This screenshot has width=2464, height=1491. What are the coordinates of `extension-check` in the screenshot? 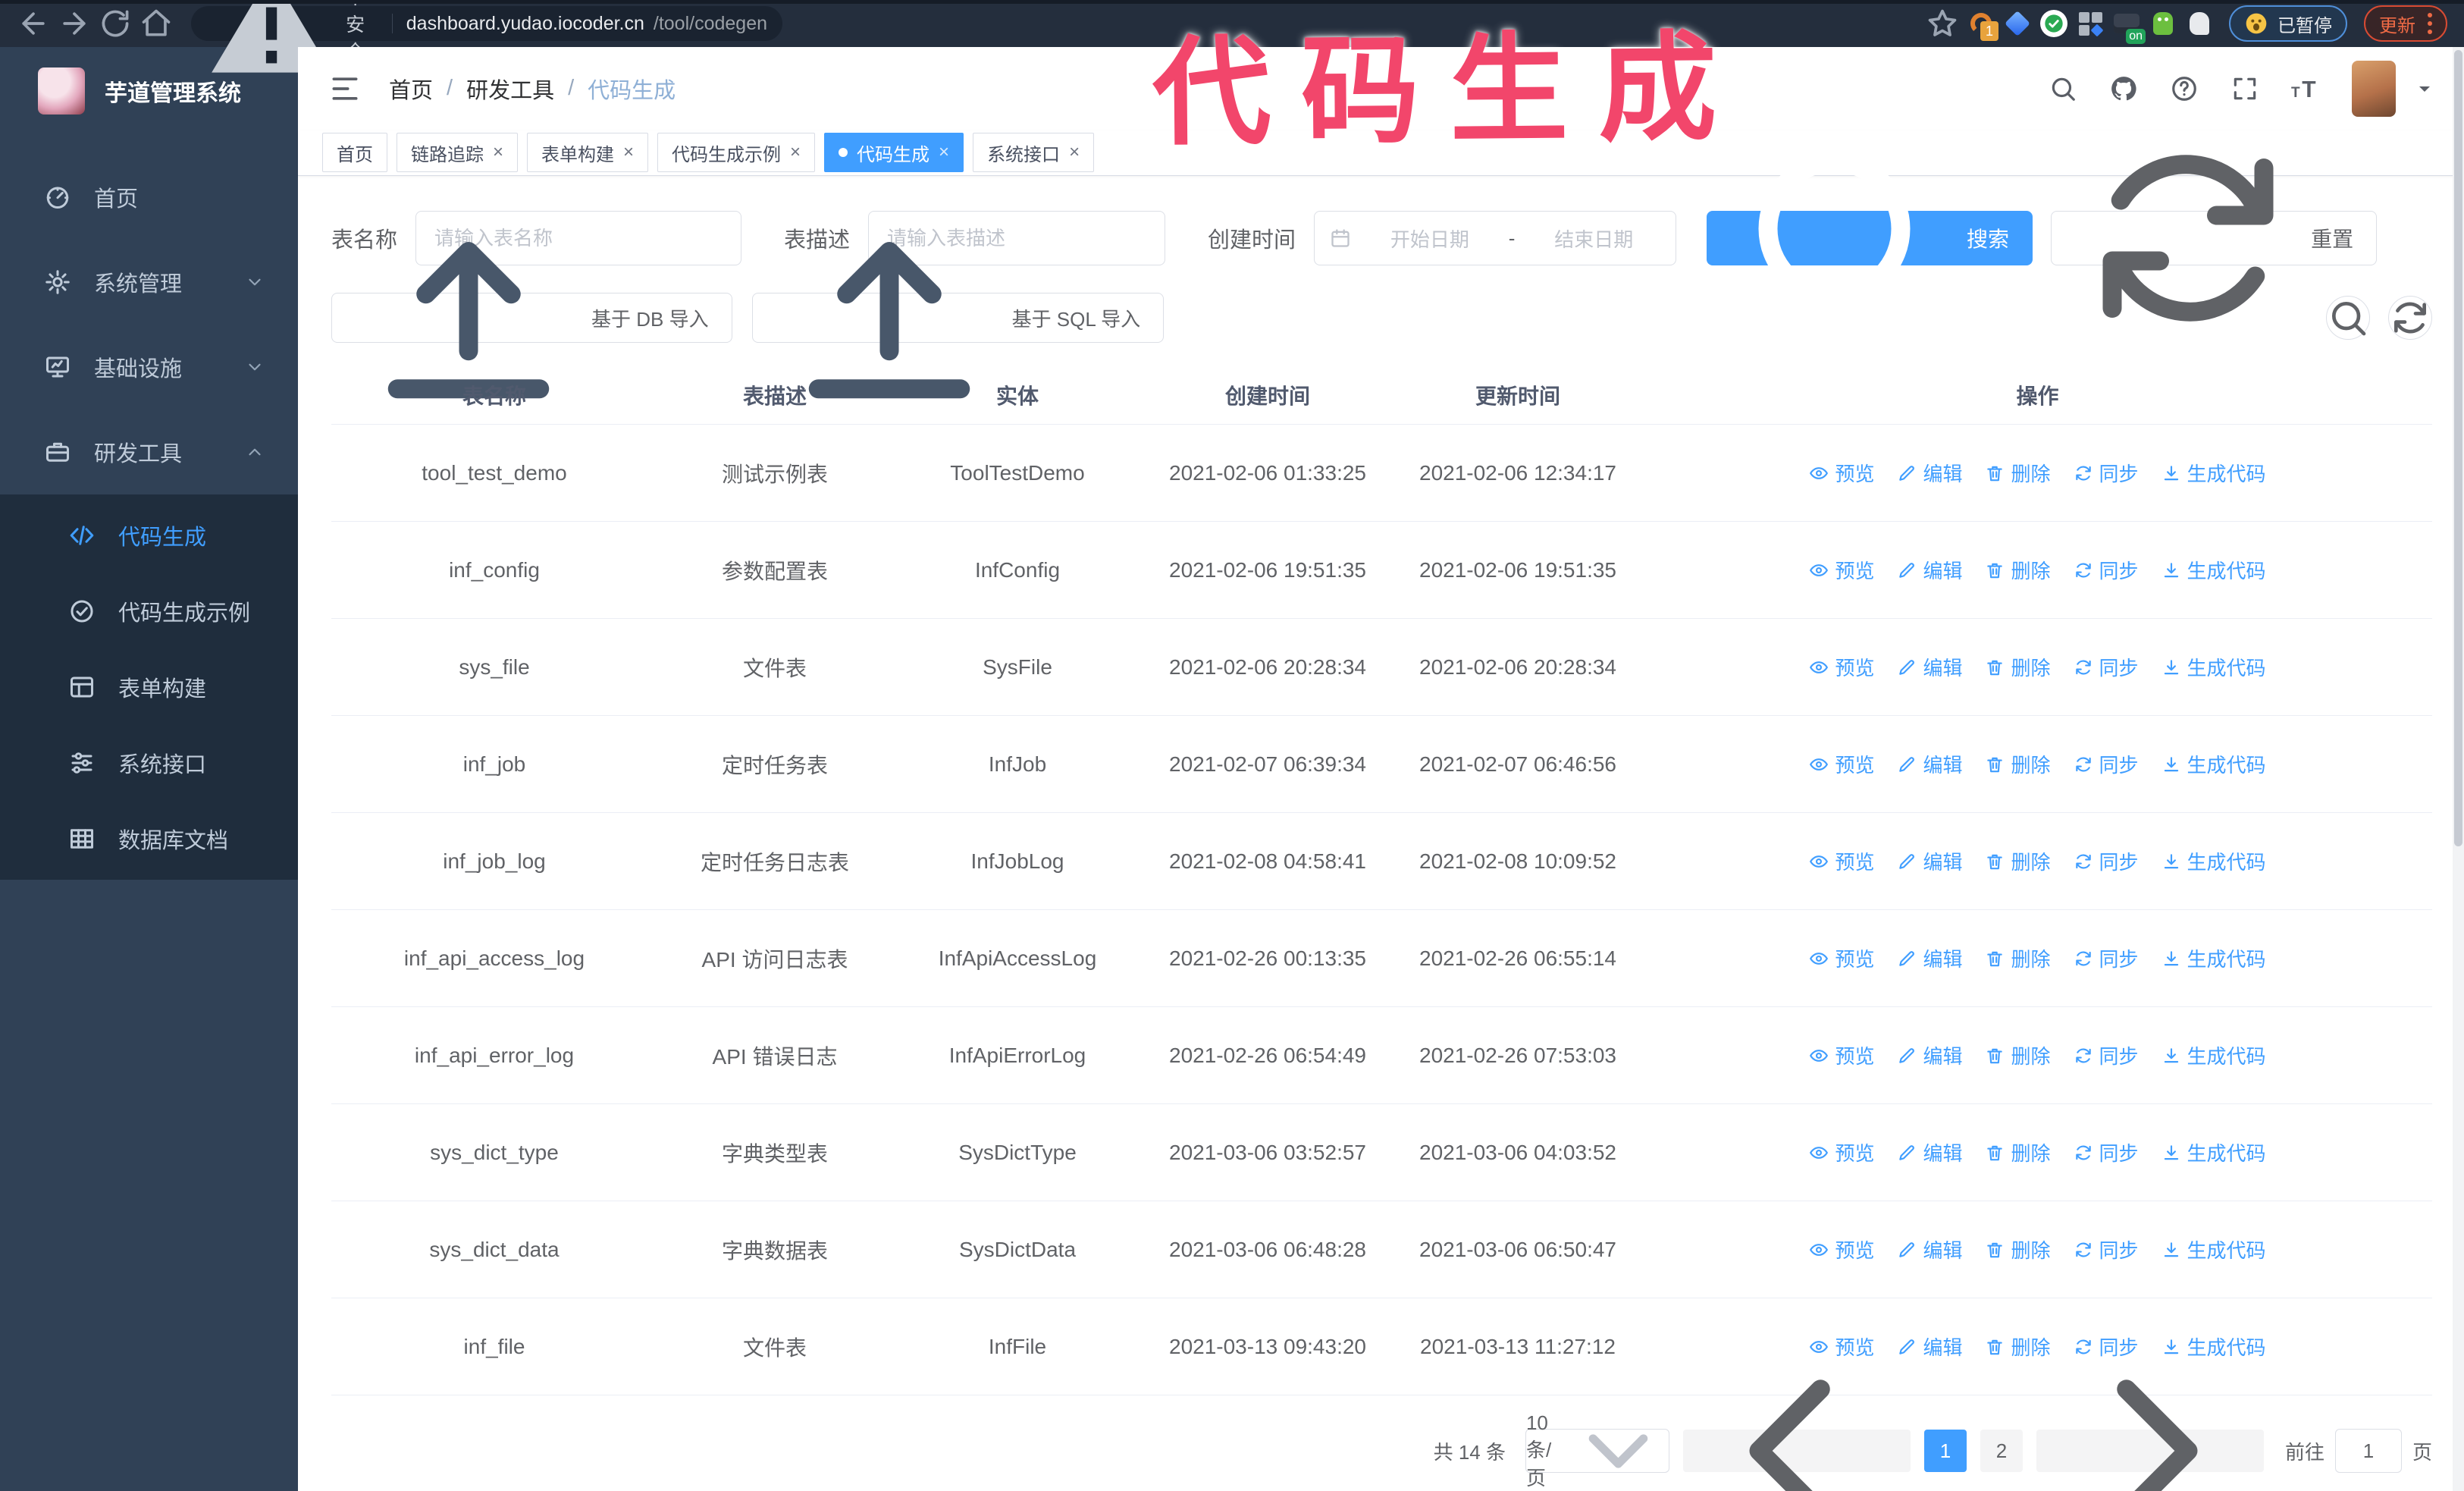 It's located at (2053, 23).